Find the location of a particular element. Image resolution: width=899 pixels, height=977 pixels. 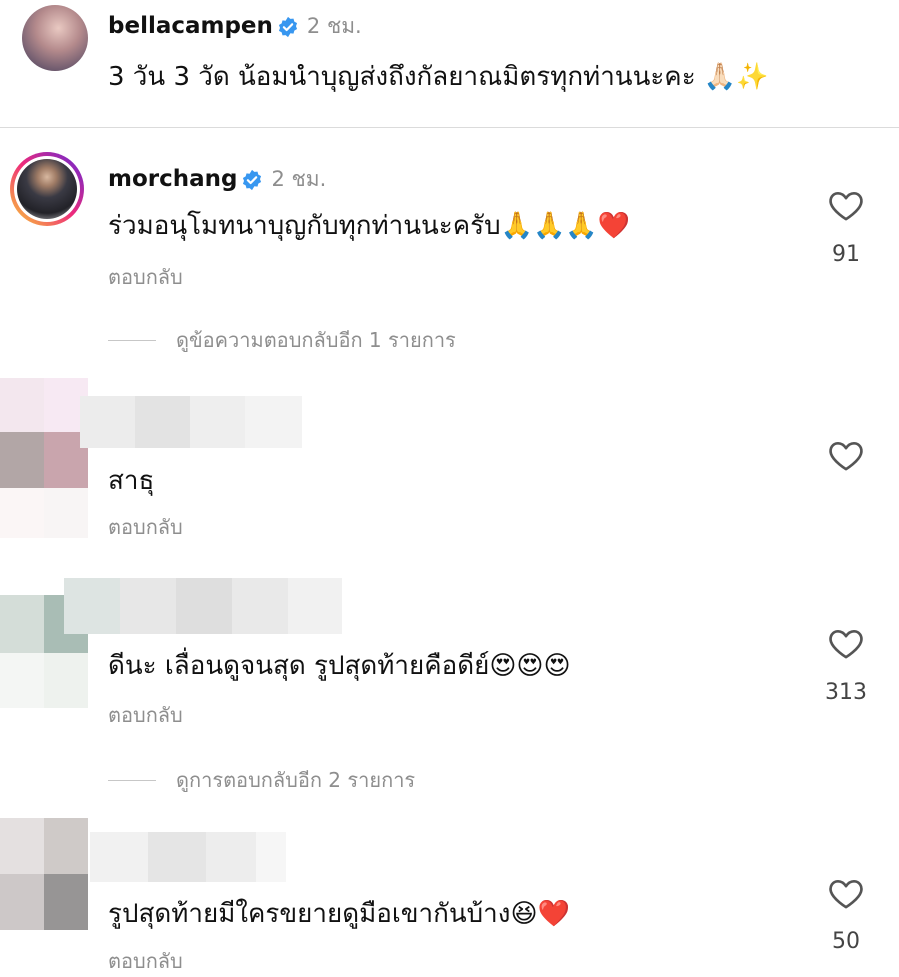

comment-text: ร่วมอนุโมทนาบุญกับทุกท่านนะครับ🙏🙏🙏❤️ is located at coordinates (369, 226).